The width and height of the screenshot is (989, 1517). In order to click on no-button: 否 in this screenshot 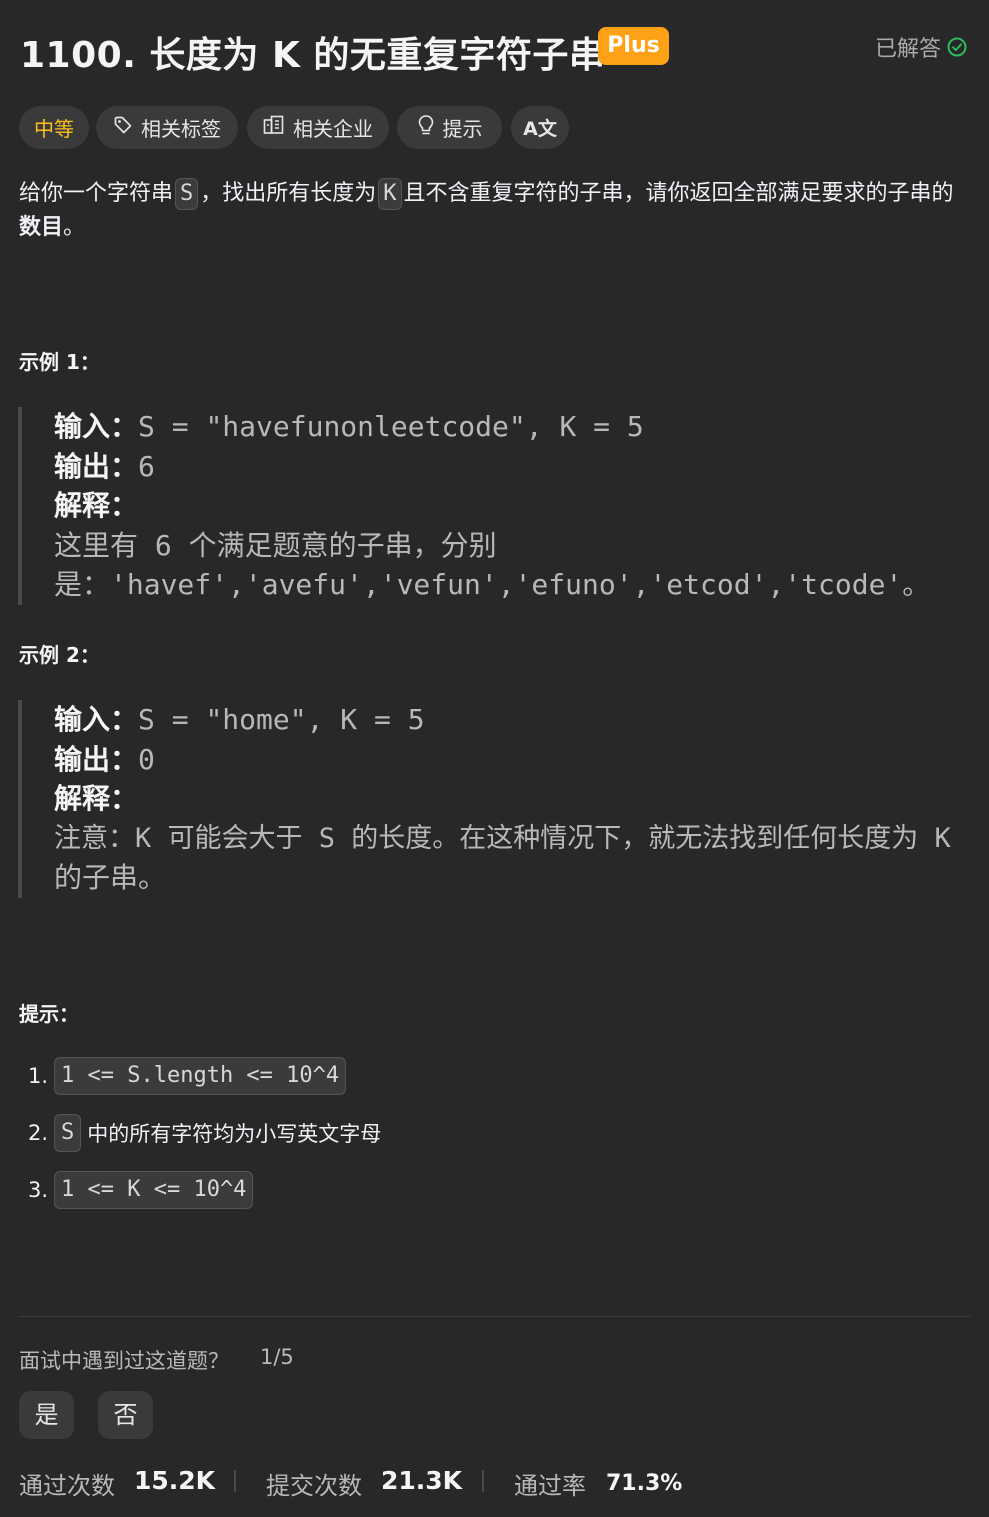, I will do `click(125, 1415)`.